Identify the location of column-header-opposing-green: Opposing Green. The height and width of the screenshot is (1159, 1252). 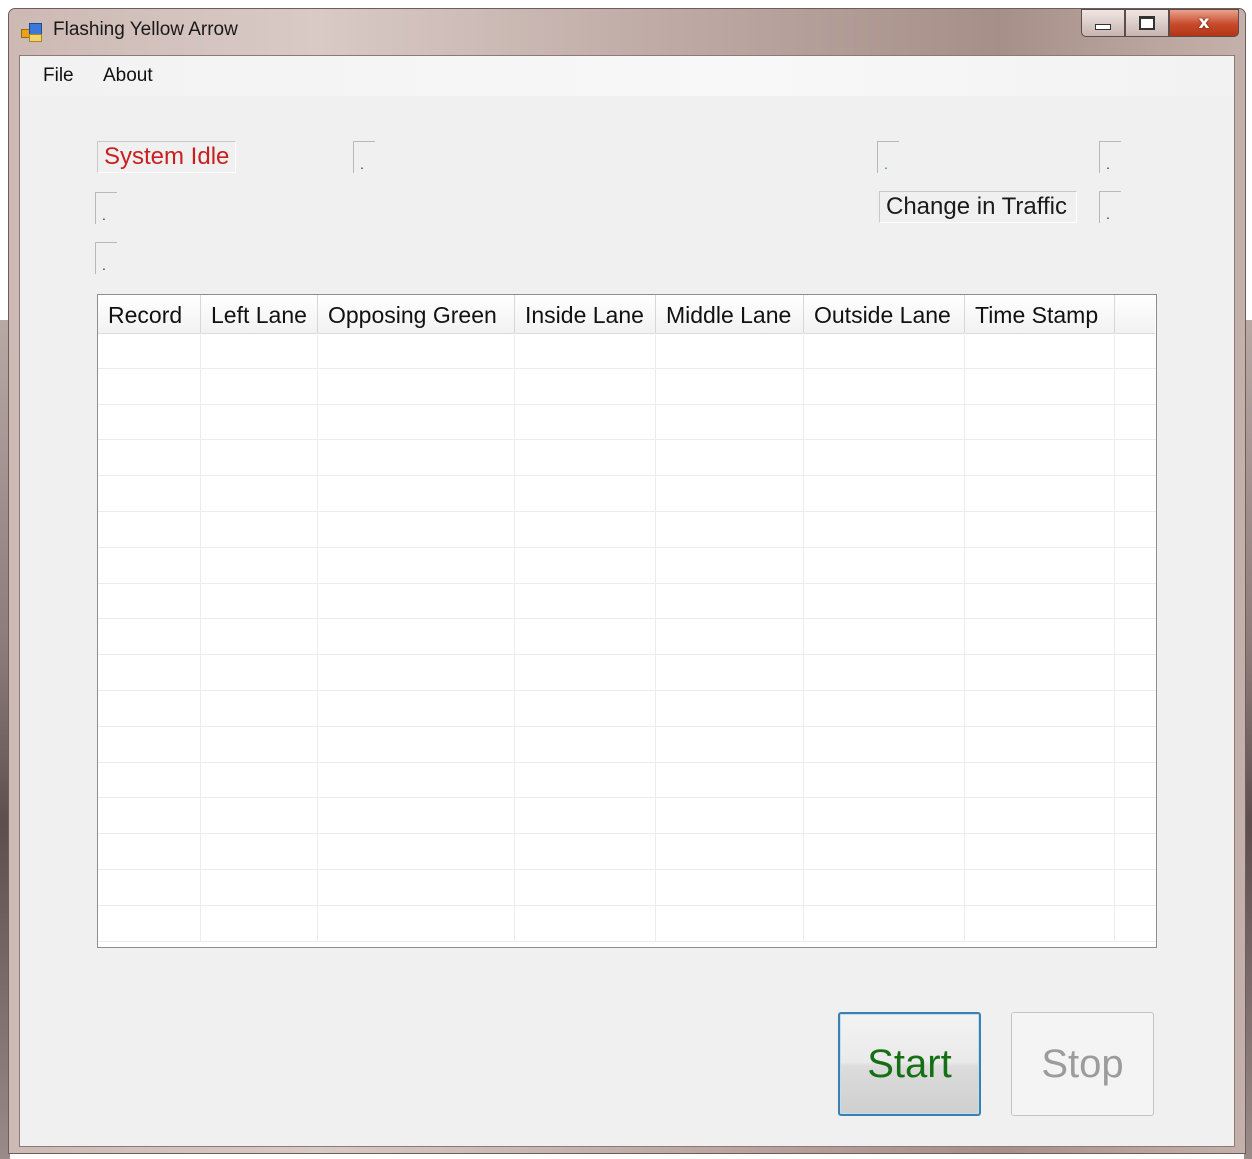
(416, 314).